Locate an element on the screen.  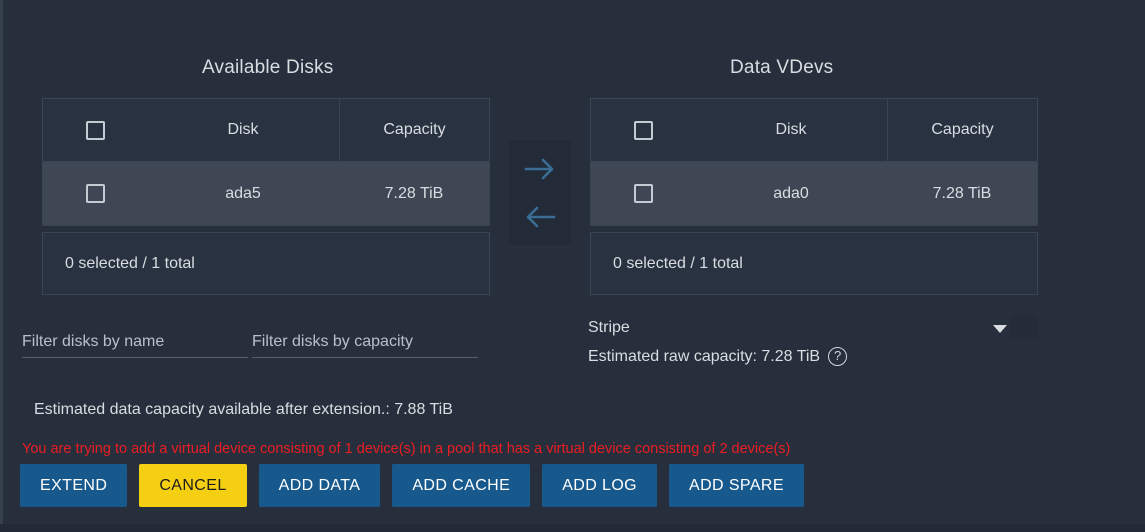
arrow-right-icon is located at coordinates (540, 169).